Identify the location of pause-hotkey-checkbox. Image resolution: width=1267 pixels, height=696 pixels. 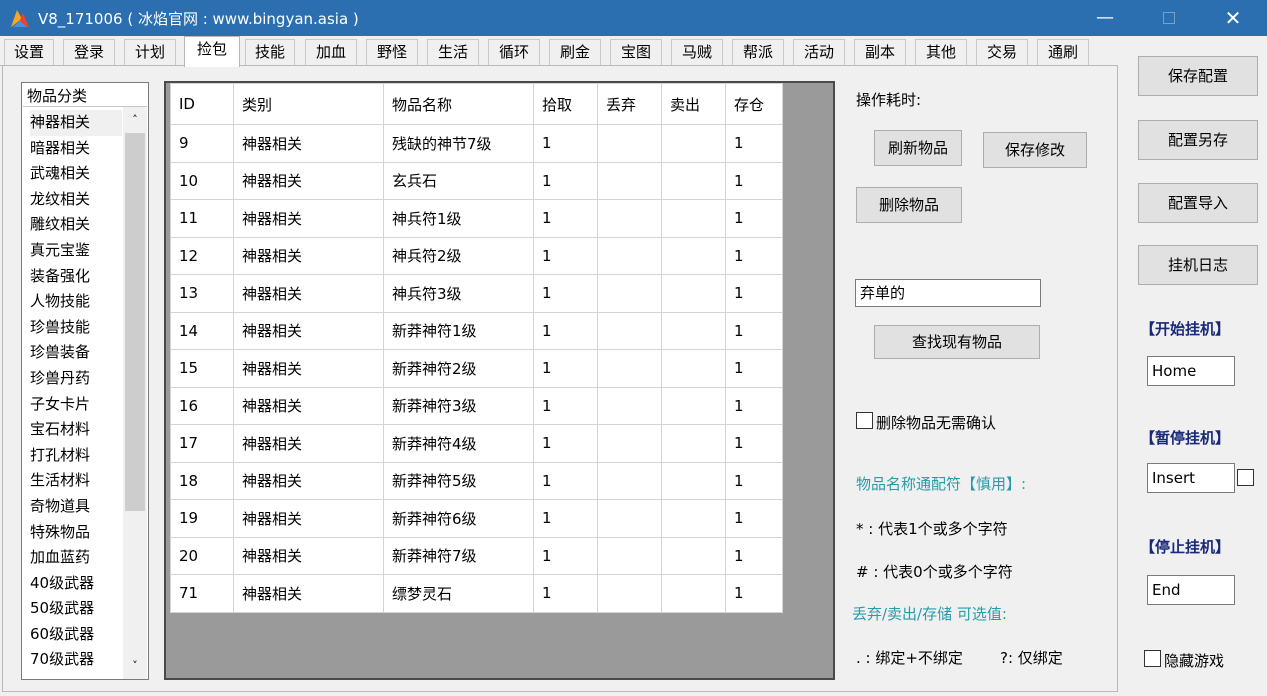
(1245, 477).